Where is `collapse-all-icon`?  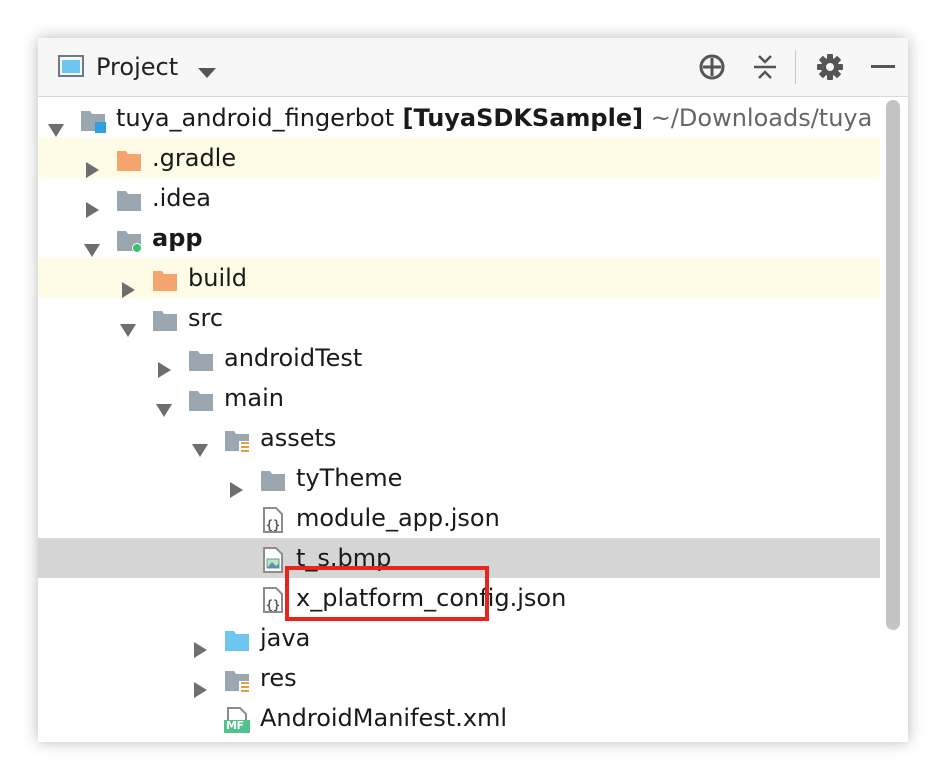
collapse-all-icon is located at coordinates (765, 67).